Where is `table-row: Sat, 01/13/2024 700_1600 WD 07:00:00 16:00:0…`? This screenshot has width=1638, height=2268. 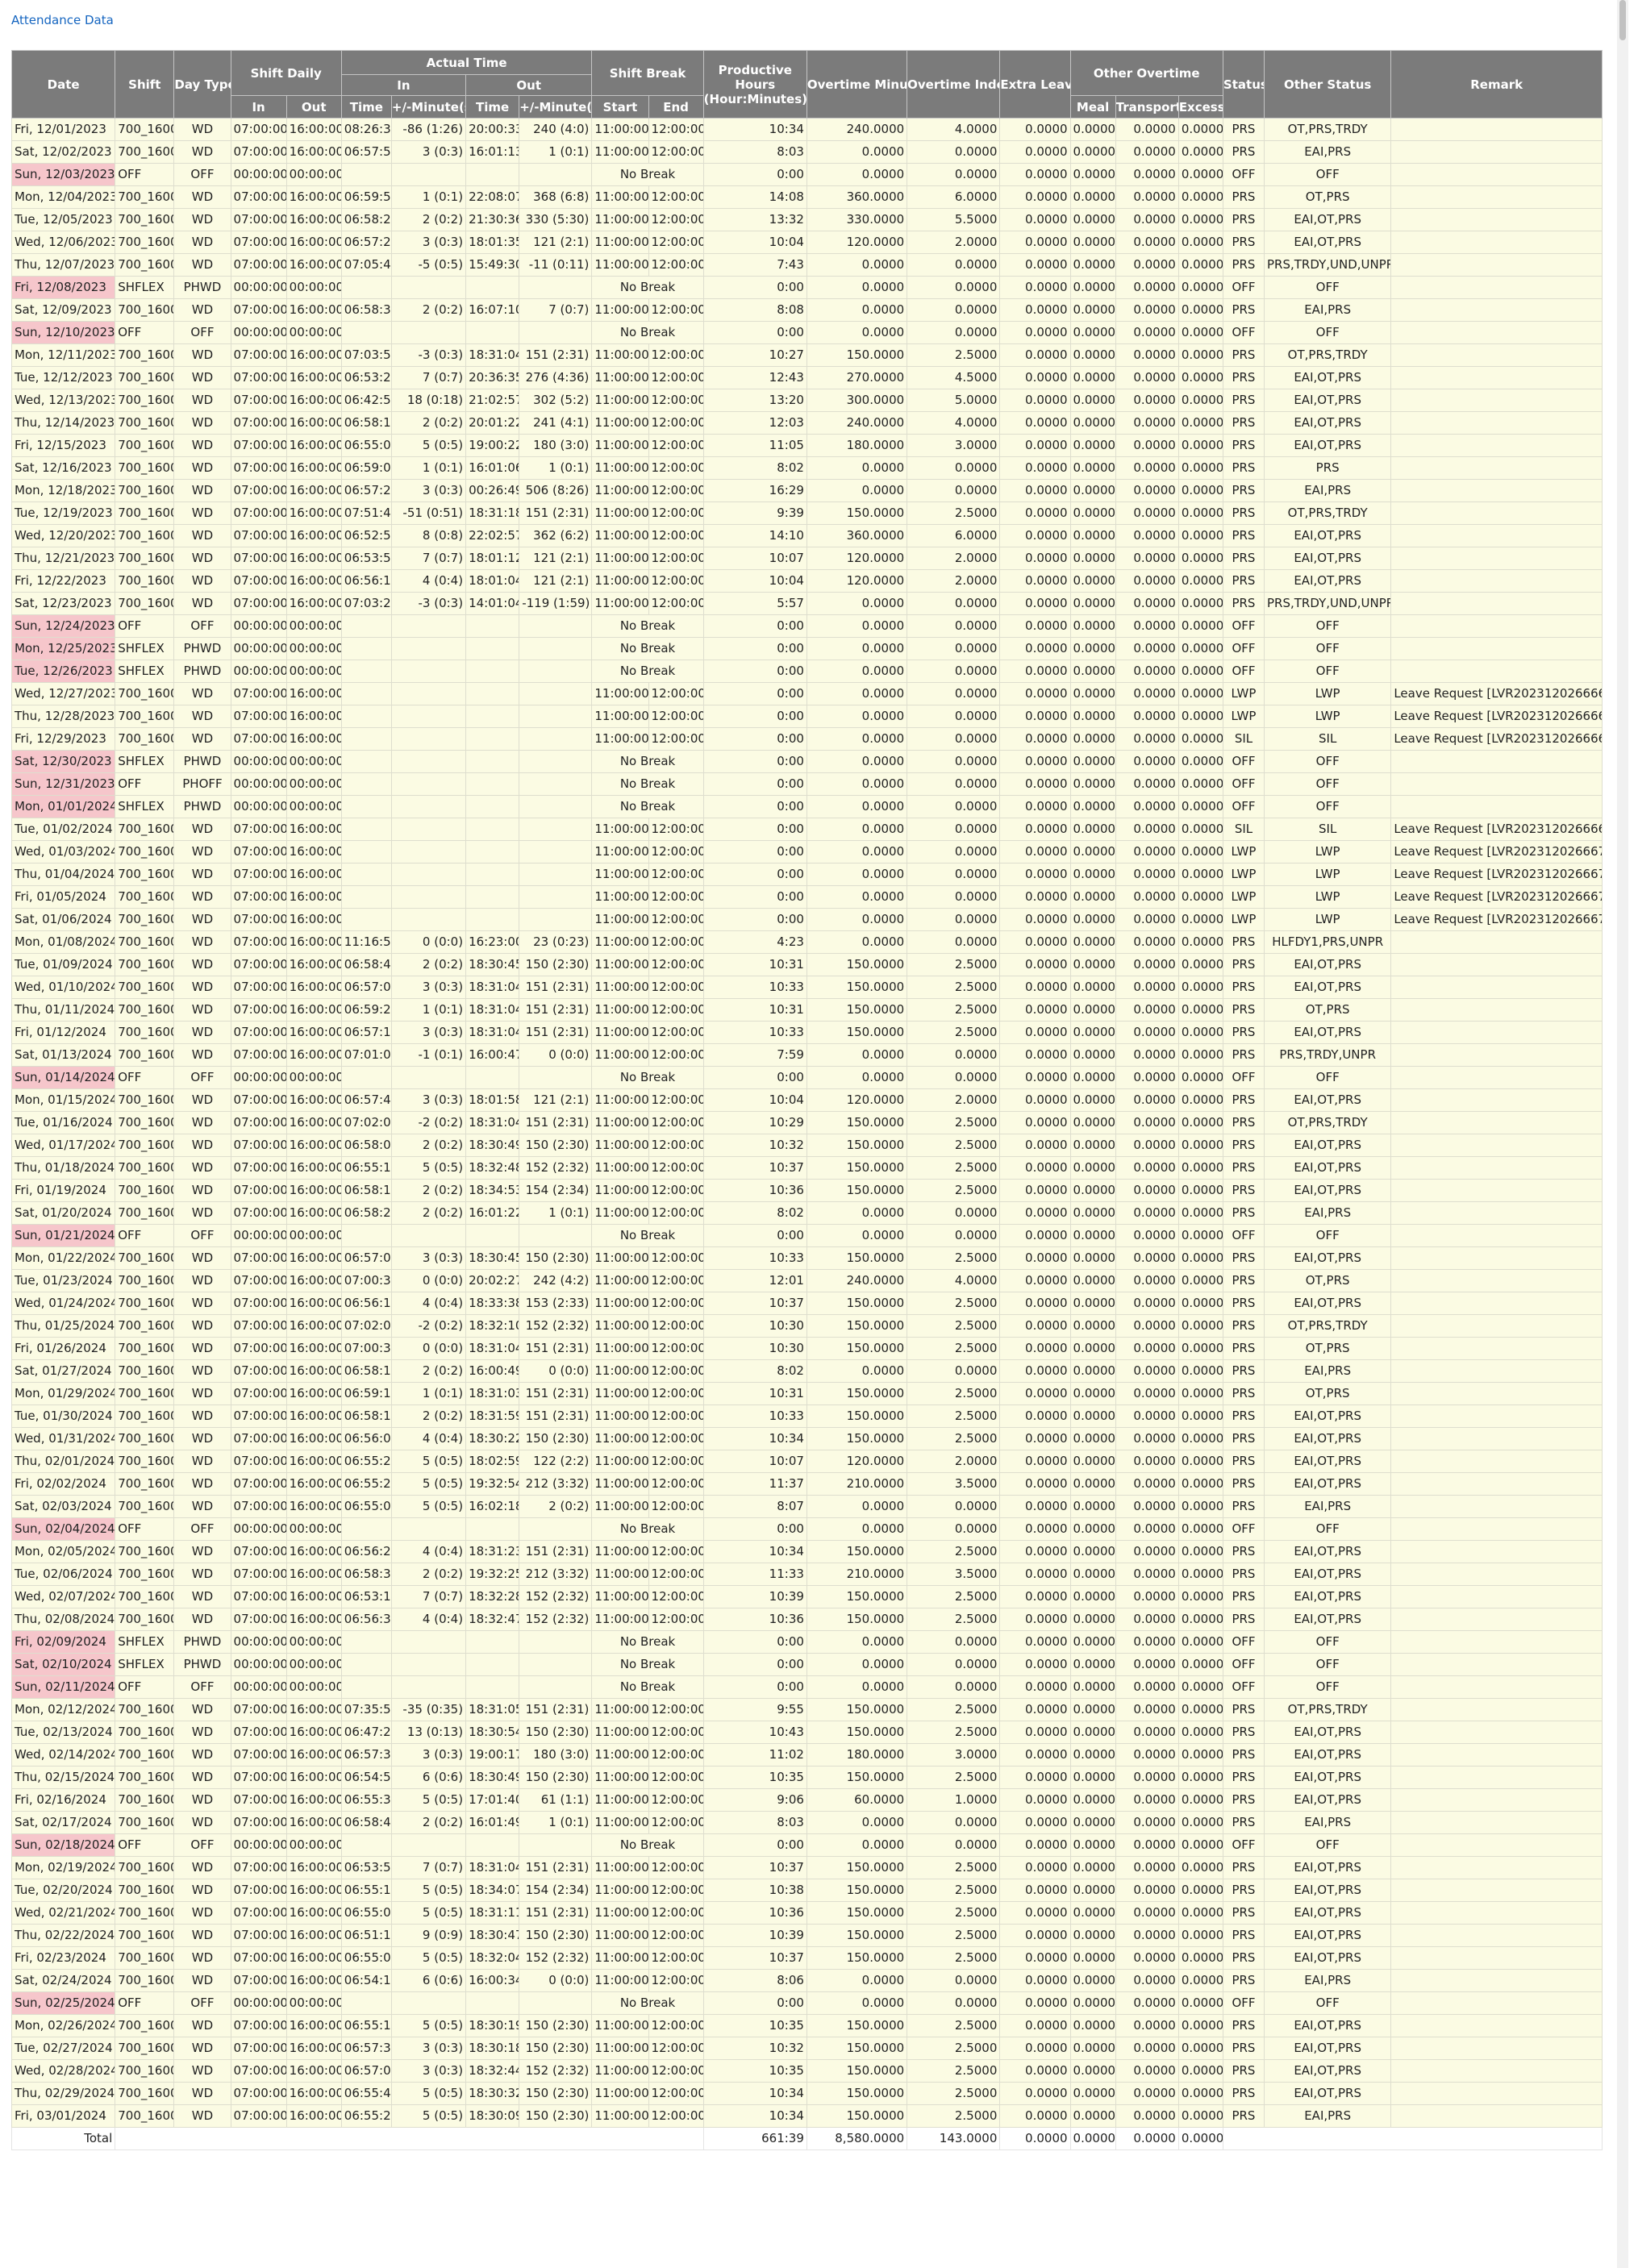
table-row: Sat, 01/13/2024 700_1600 WD 07:00:00 16:00:0… is located at coordinates (806, 1055).